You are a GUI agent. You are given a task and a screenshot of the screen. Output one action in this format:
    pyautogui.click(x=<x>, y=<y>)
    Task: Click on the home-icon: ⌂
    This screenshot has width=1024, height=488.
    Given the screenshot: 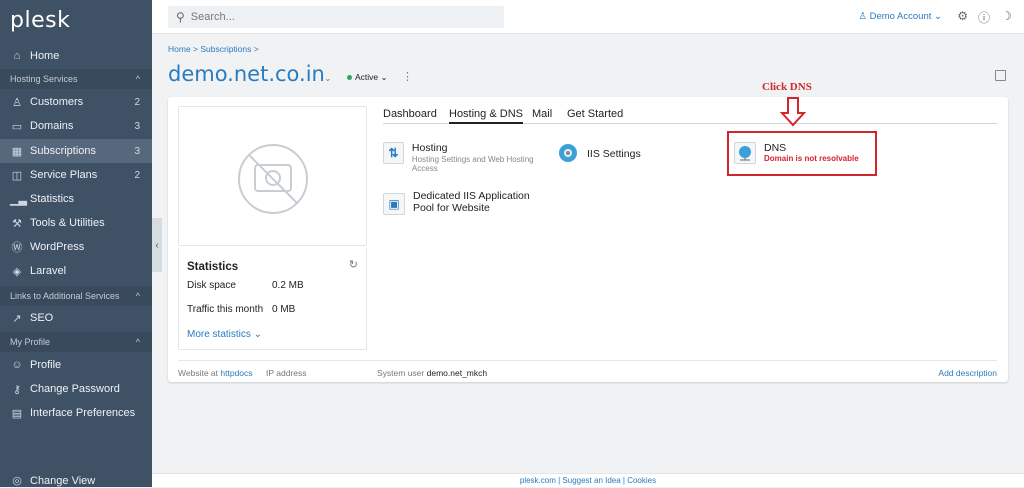 What is the action you would take?
    pyautogui.click(x=17, y=56)
    